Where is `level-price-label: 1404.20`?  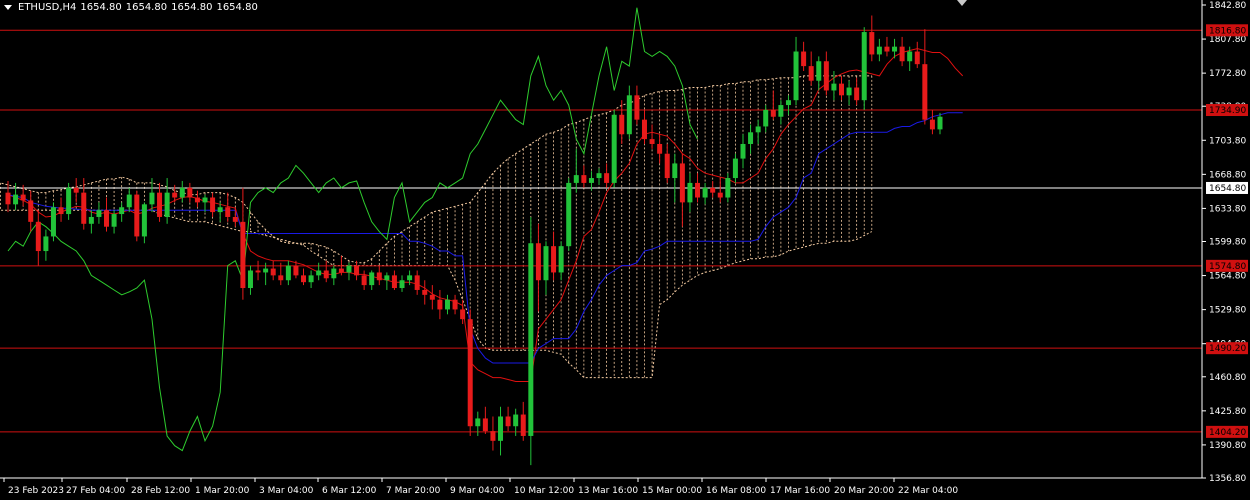
level-price-label: 1404.20 is located at coordinates (1227, 433).